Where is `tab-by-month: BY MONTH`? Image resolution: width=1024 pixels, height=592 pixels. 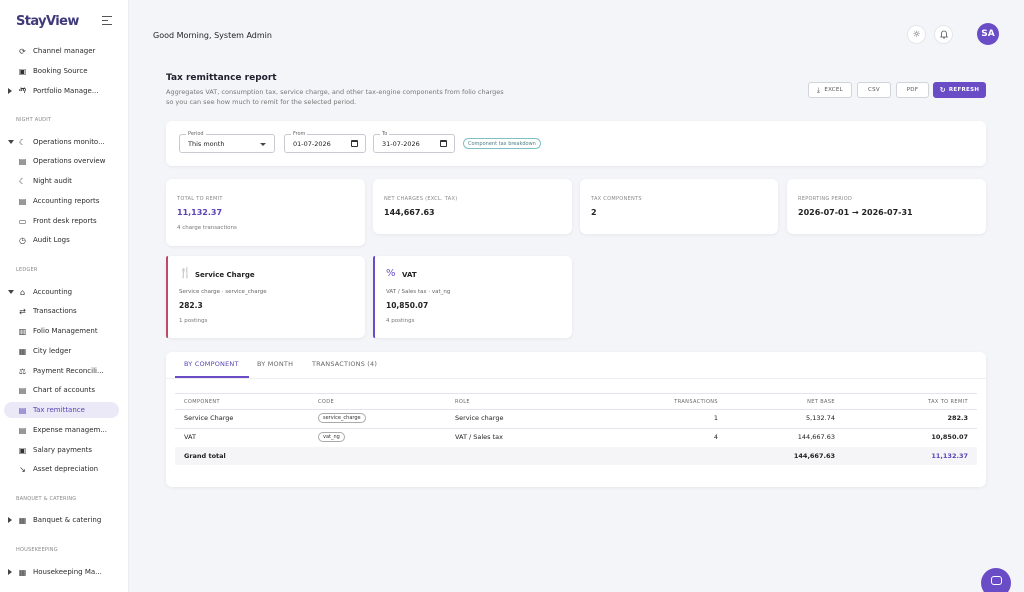 tab-by-month: BY MONTH is located at coordinates (275, 364).